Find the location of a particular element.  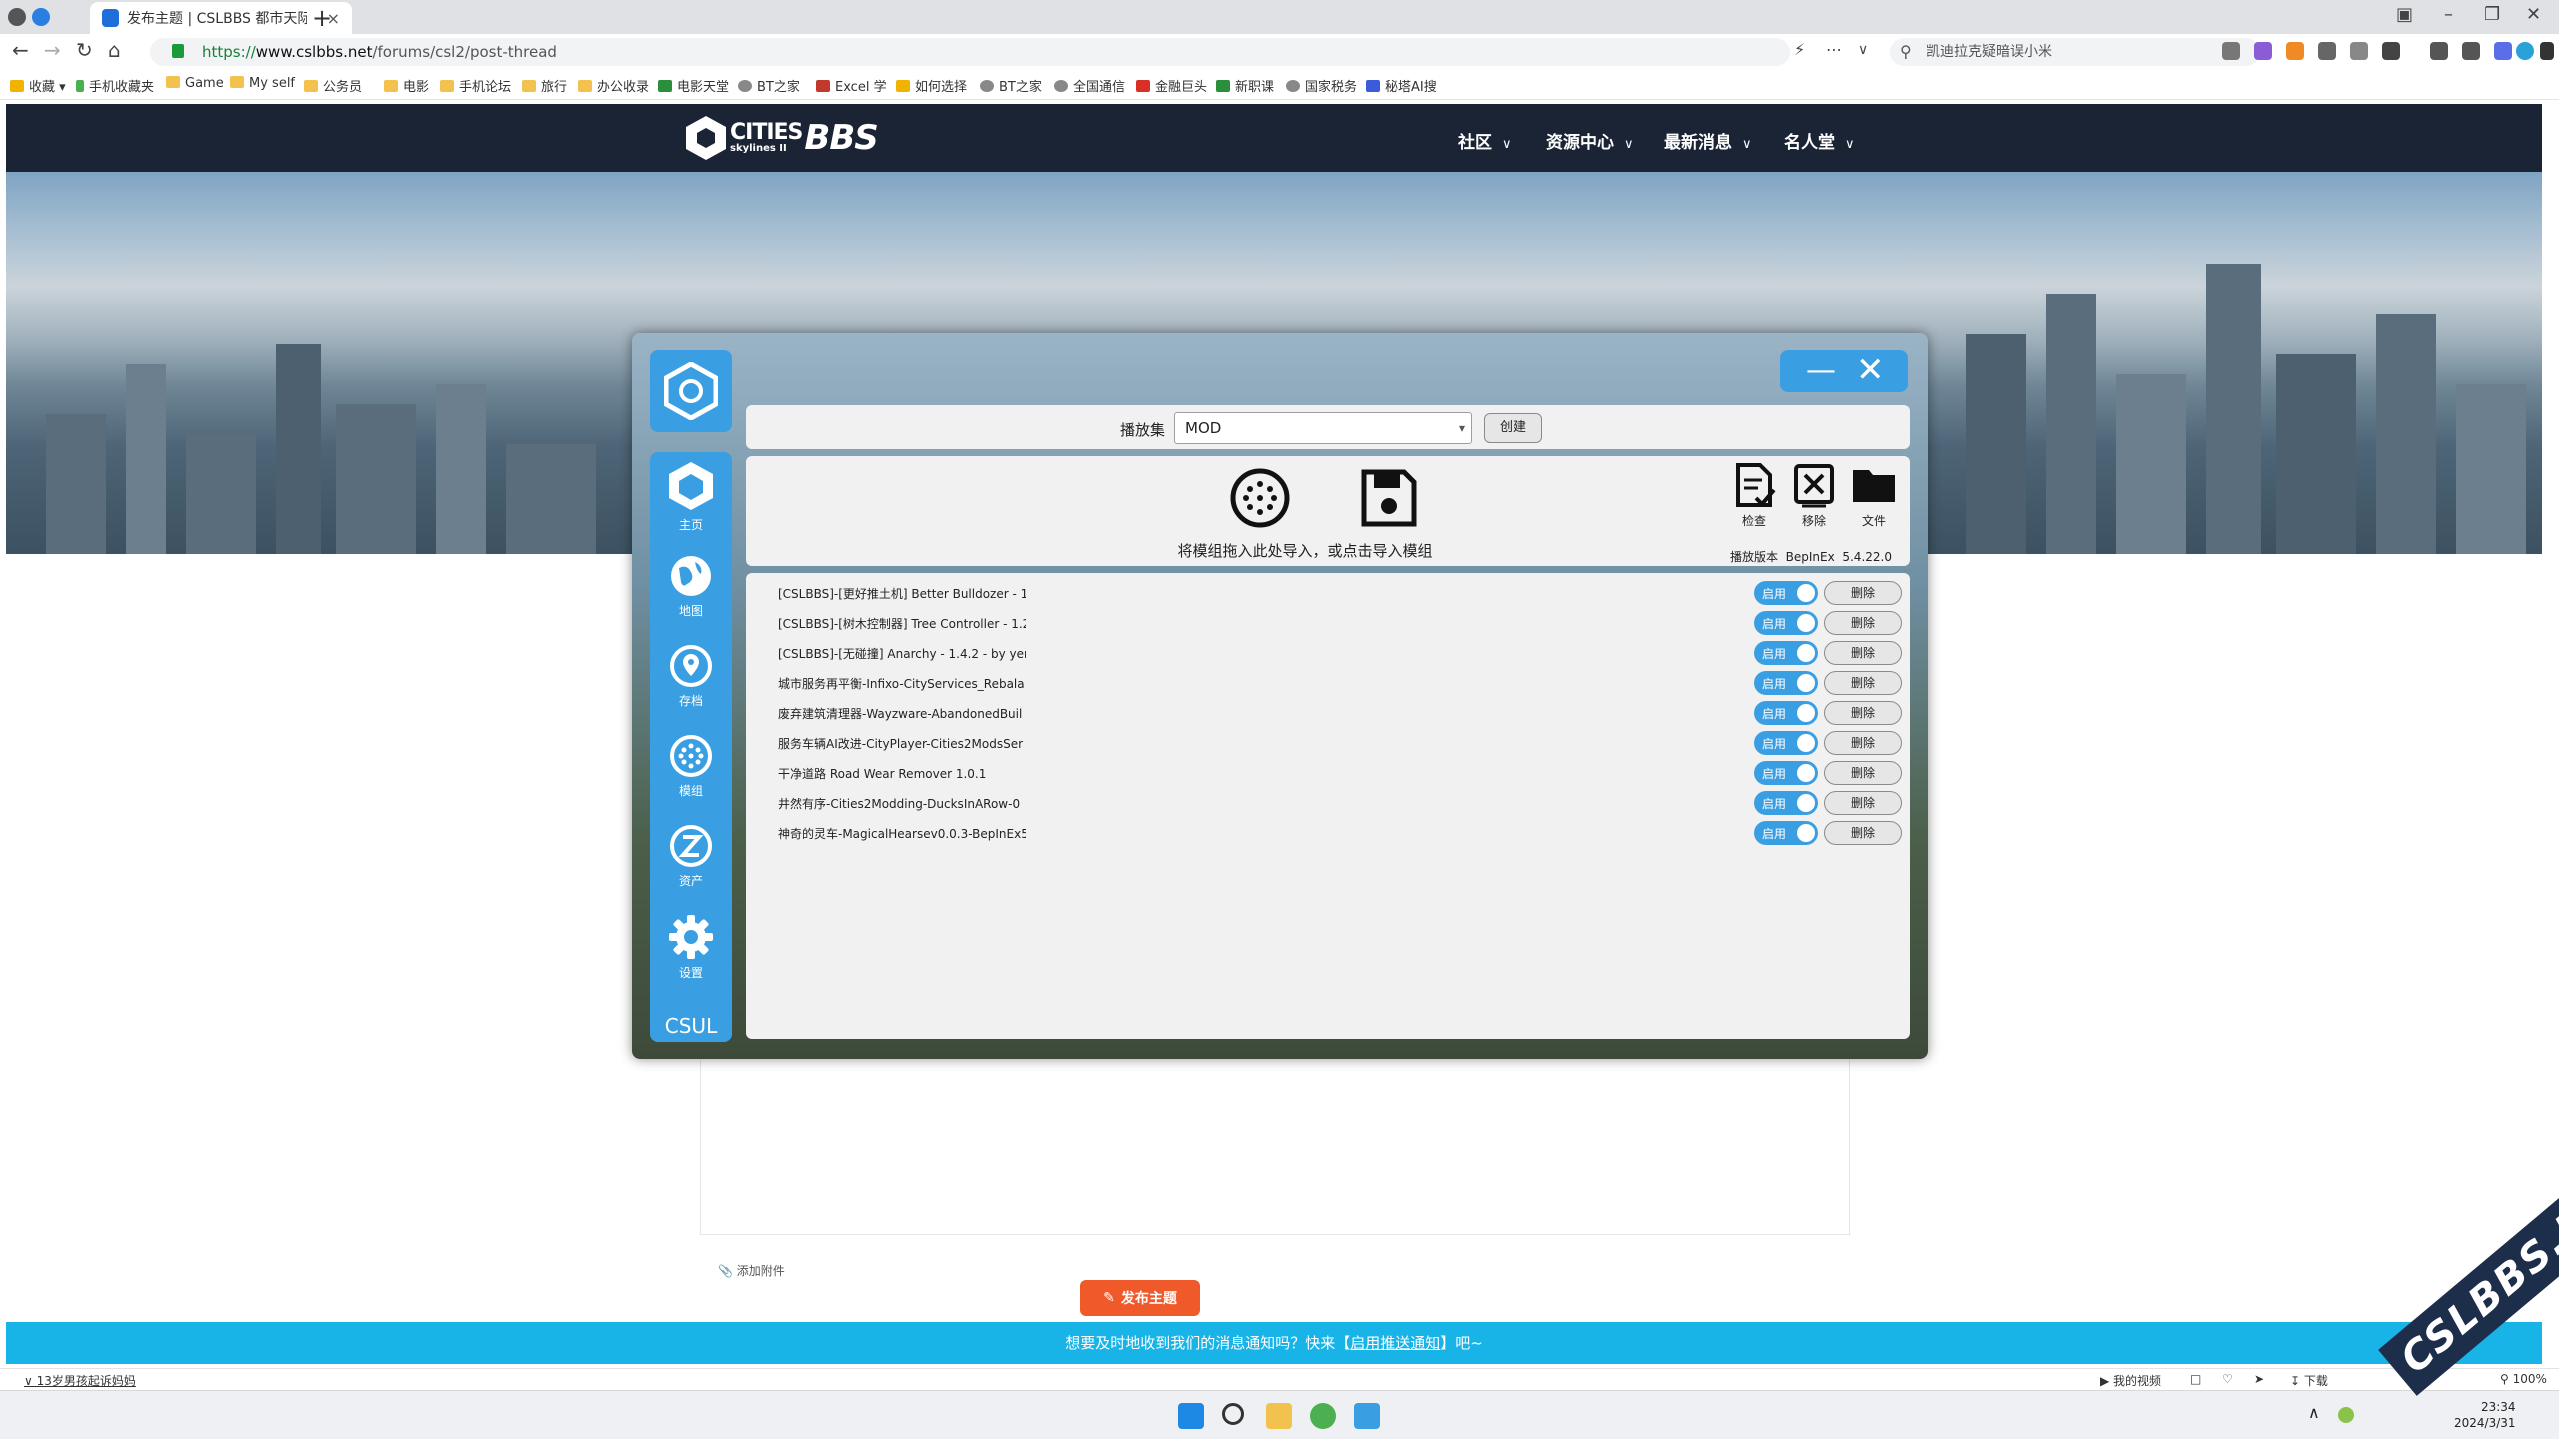

extension-orange-icon is located at coordinates (2295, 51).